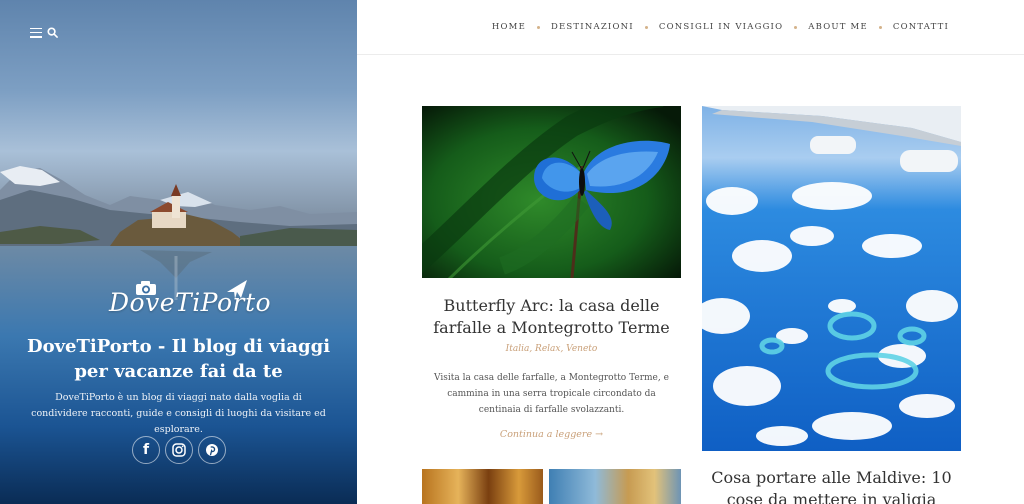 The width and height of the screenshot is (1024, 504). Describe the element at coordinates (592, 27) in the screenshot. I see `nav-item-destinazioni: DESTINAZIONI` at that location.